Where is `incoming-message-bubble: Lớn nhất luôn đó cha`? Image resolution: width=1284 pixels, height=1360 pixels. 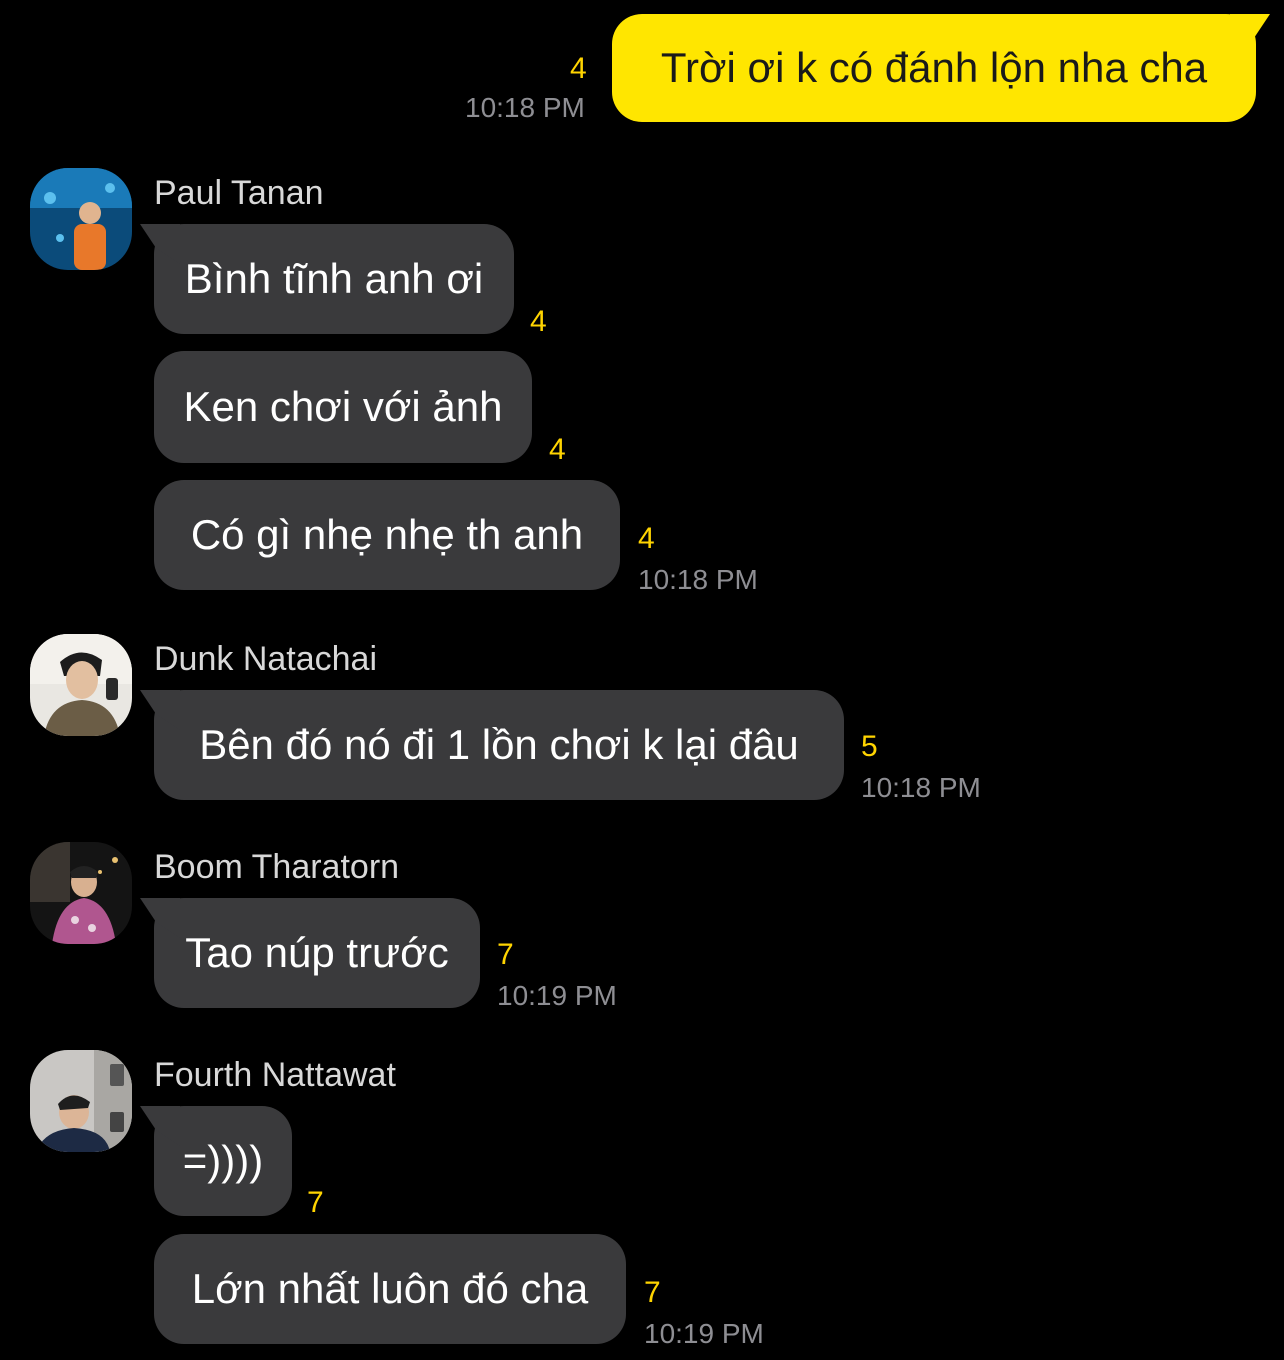 incoming-message-bubble: Lớn nhất luôn đó cha is located at coordinates (390, 1289).